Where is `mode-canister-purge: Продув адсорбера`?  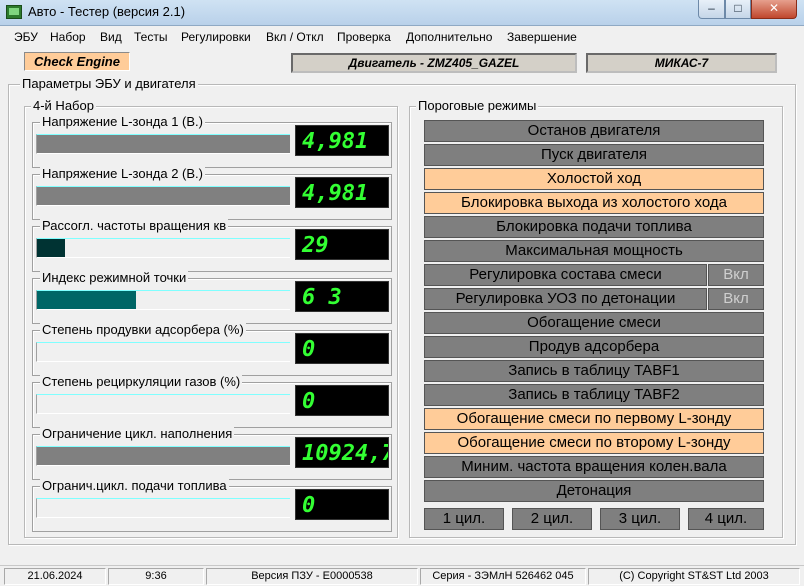
mode-canister-purge: Продув адсорбера is located at coordinates (594, 347).